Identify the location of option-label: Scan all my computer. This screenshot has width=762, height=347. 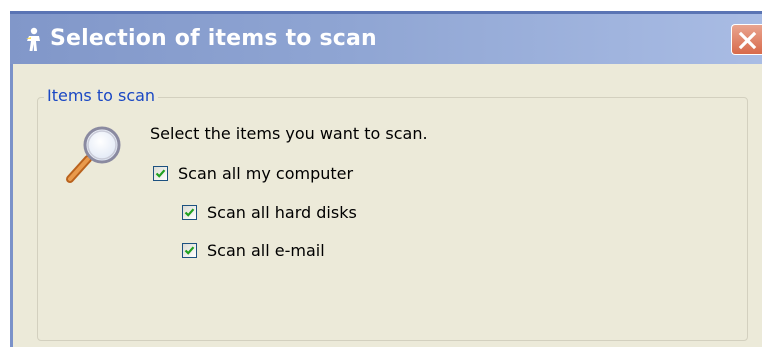
(266, 173).